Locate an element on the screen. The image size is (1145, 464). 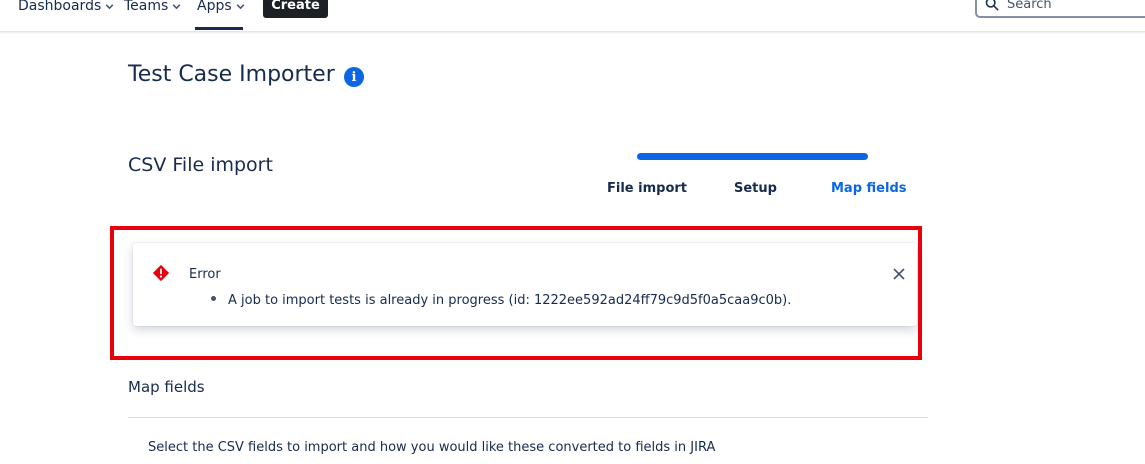
nav-item-apps: Apps is located at coordinates (221, 9).